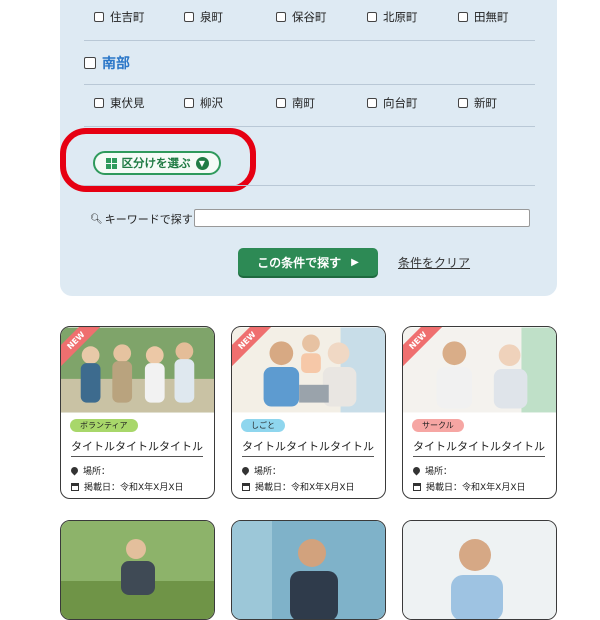  What do you see at coordinates (137, 412) in the screenshot?
I see `event-card: NEW ボランティア タイトルタイトルタイトル 場所： 掲載日：令和X年X月X日` at bounding box center [137, 412].